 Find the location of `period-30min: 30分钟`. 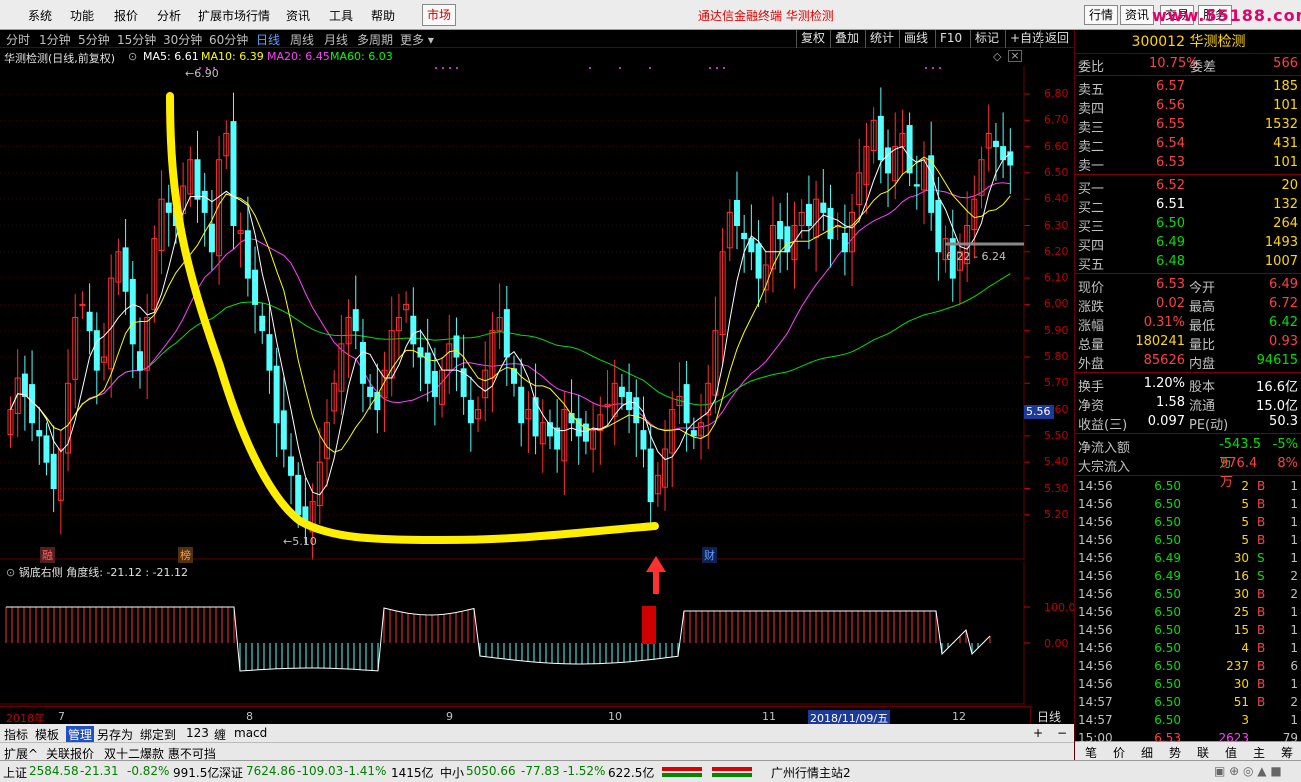

period-30min: 30分钟 is located at coordinates (182, 39).